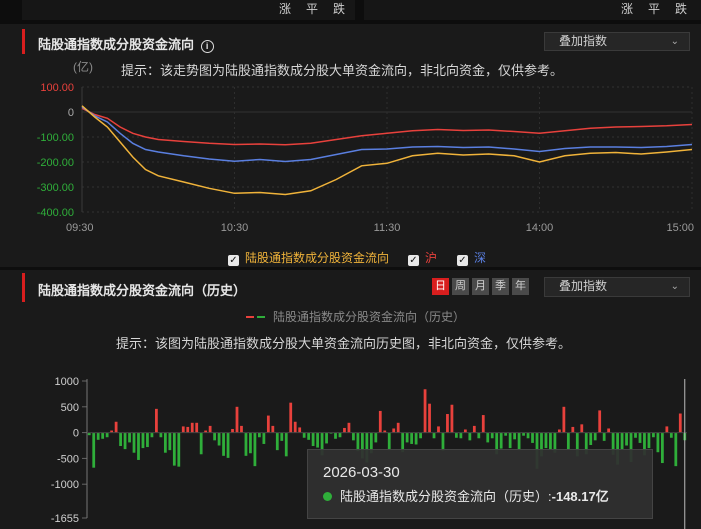 Image resolution: width=701 pixels, height=529 pixels. I want to click on y-tick-label: -1000, so click(65, 485).